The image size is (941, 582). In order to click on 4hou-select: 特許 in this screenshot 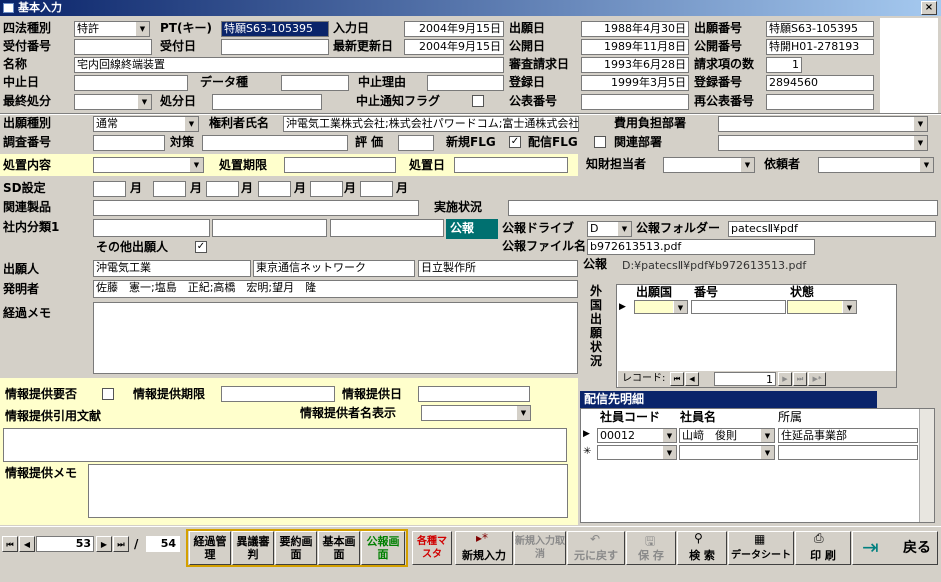, I will do `click(112, 29)`.